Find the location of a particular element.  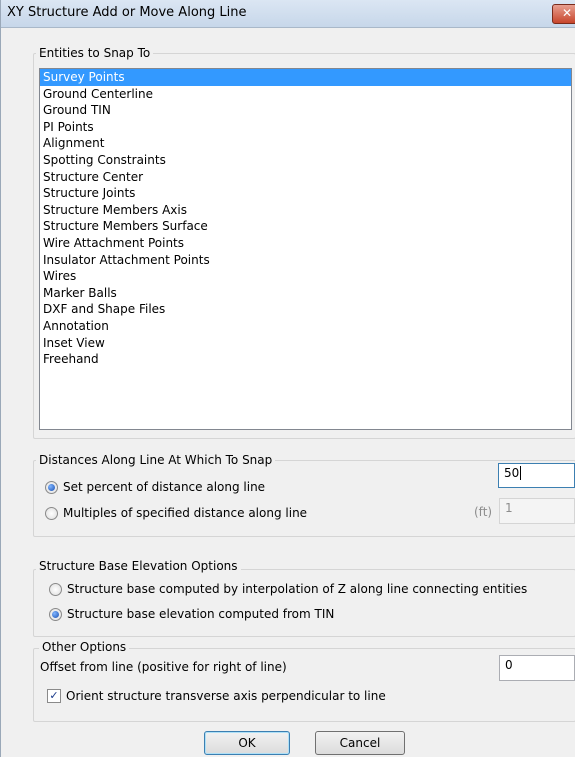

list-item: Wire Attachment Points is located at coordinates (305, 243).